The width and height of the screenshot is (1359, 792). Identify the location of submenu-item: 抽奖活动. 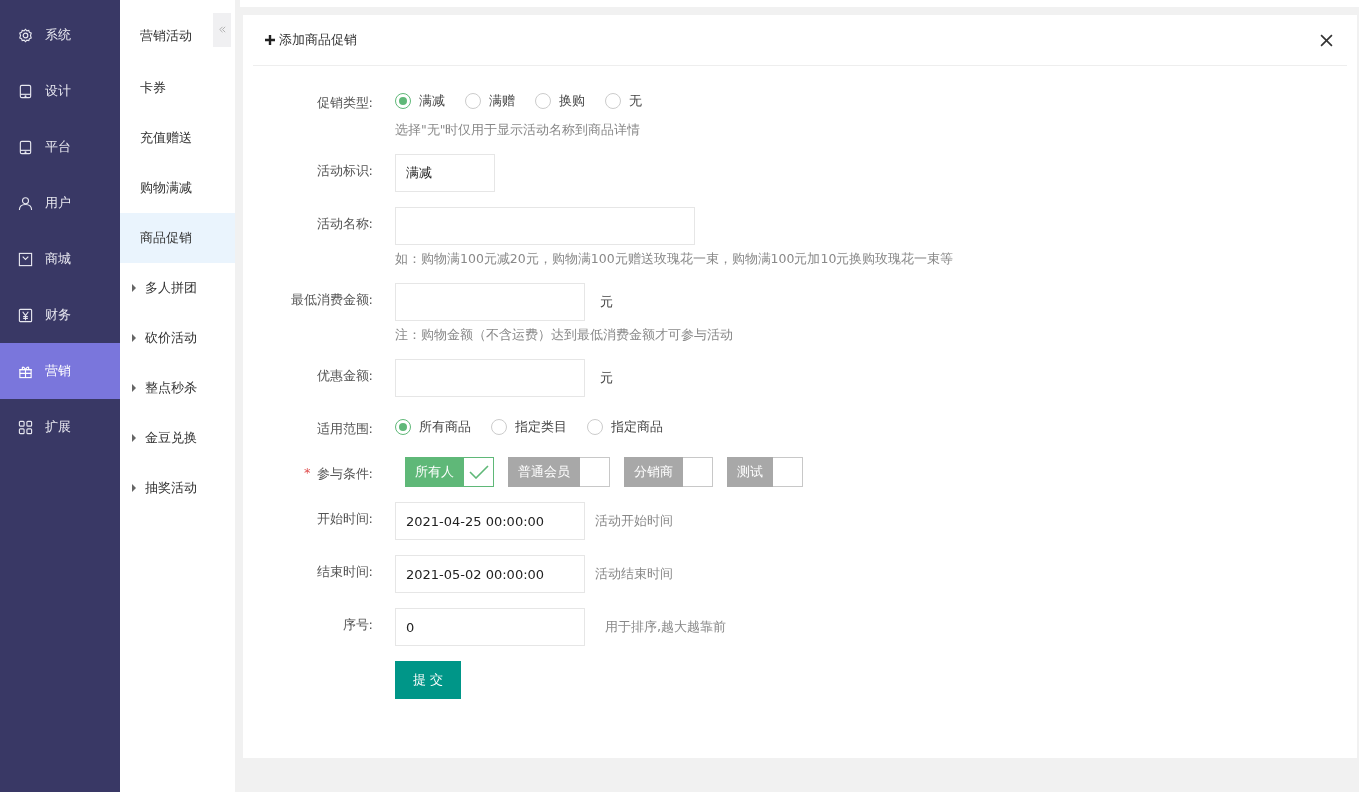
(177, 488).